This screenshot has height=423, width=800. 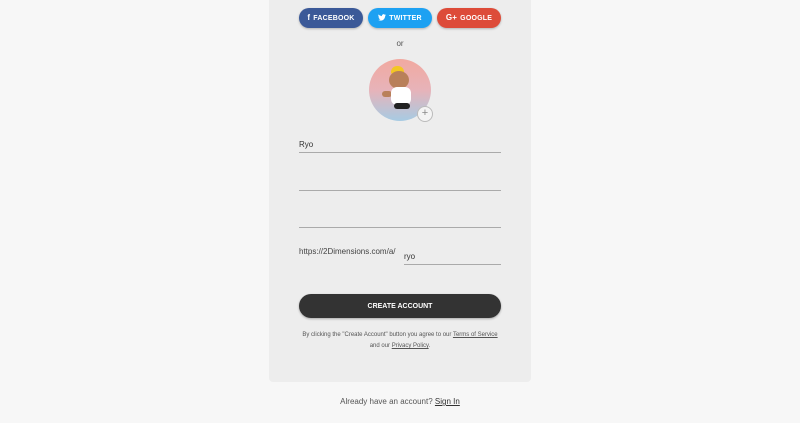 What do you see at coordinates (402, 106) in the screenshot?
I see `bear-legs-shape` at bounding box center [402, 106].